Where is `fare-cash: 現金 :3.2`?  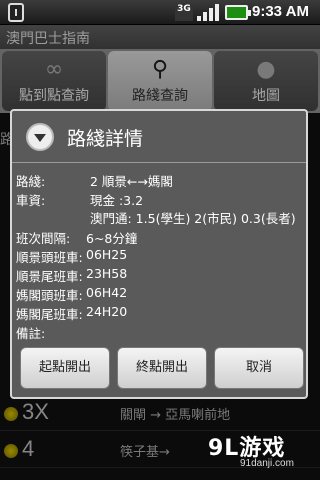
fare-cash: 現金 :3.2 is located at coordinates (117, 200).